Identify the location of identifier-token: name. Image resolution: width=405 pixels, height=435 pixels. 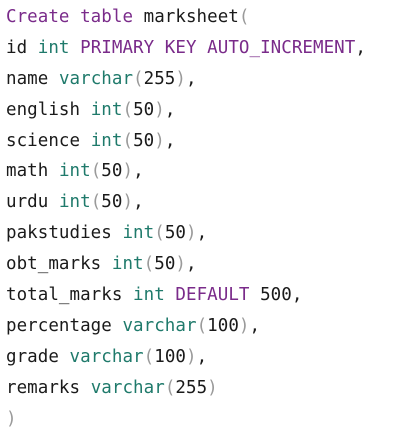
(27, 78).